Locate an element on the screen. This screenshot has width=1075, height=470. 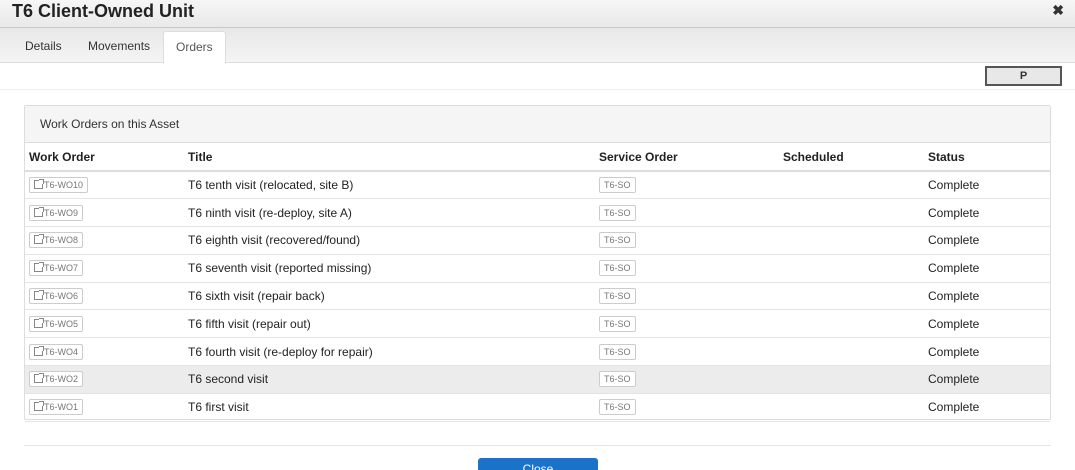
column-header-title: Title is located at coordinates (389, 157).